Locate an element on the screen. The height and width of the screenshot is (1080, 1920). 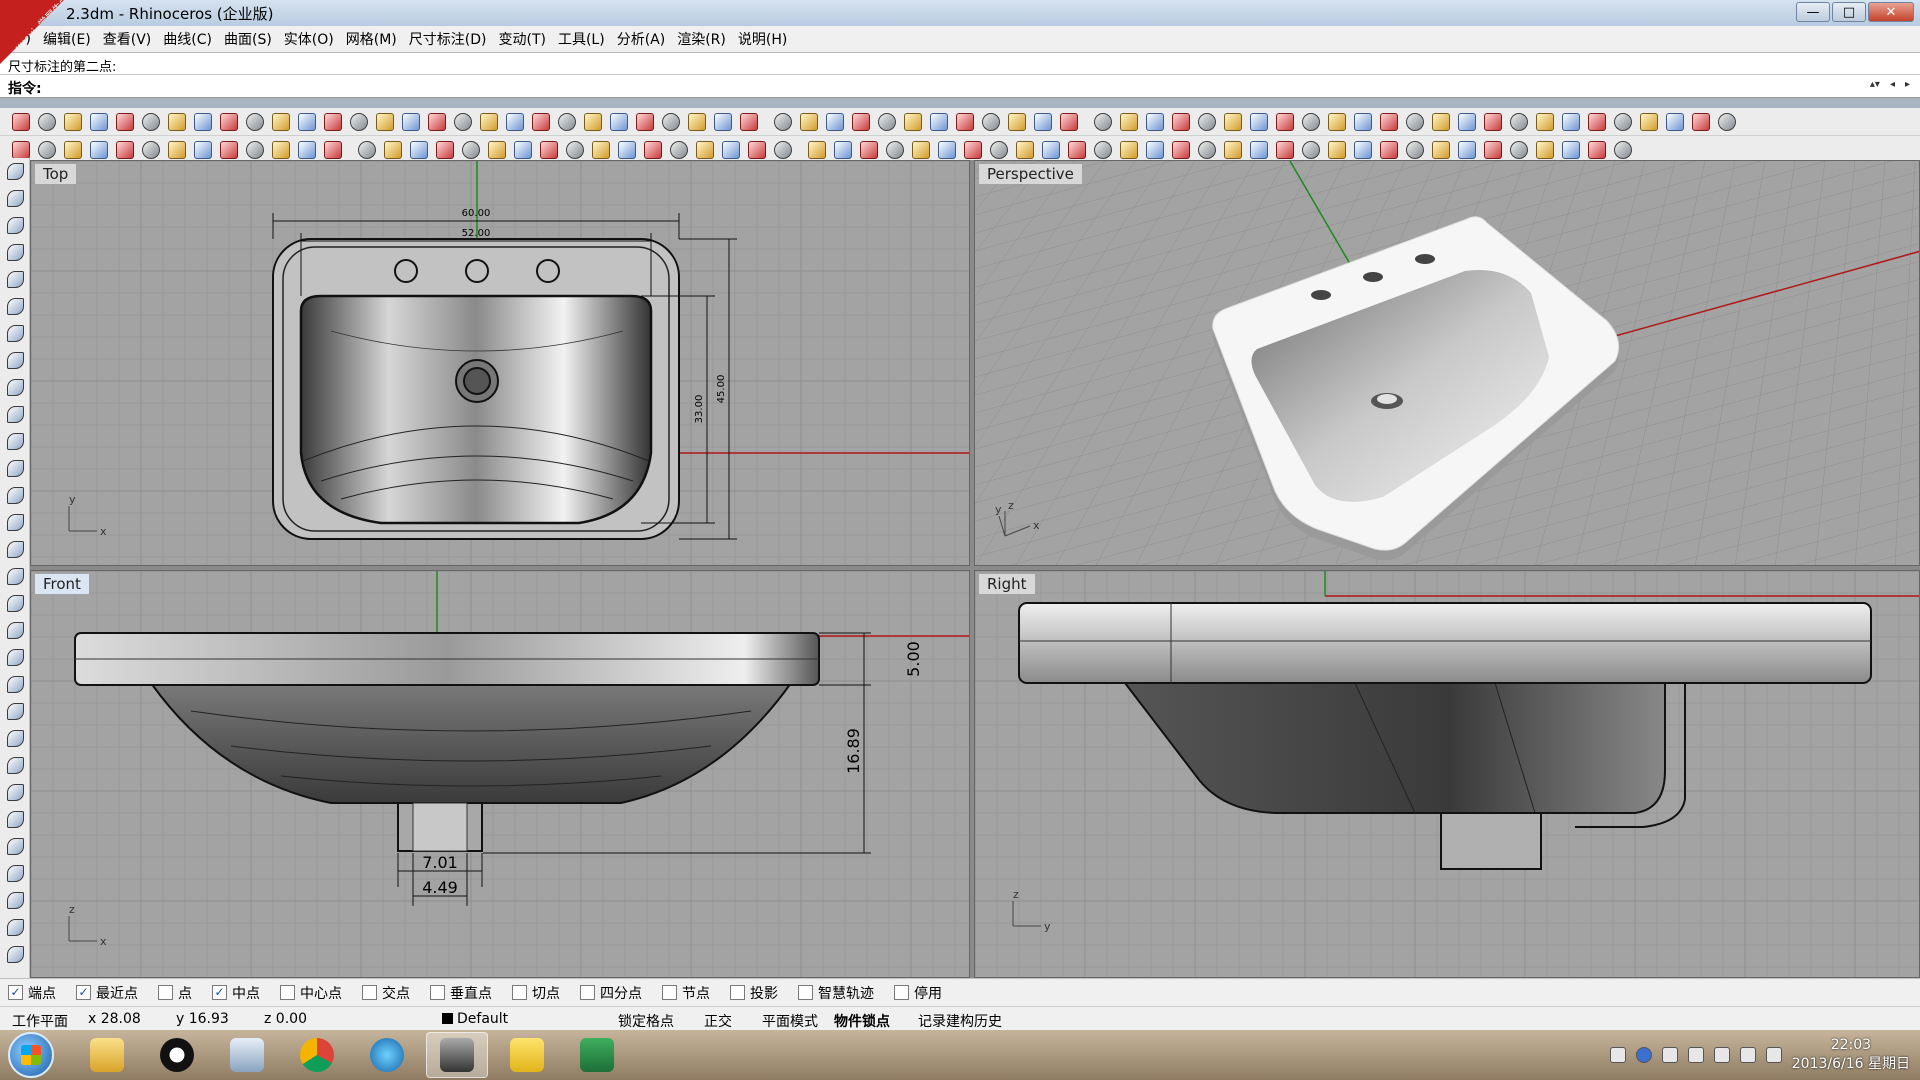
standard-tool-35-icon is located at coordinates (913, 122).